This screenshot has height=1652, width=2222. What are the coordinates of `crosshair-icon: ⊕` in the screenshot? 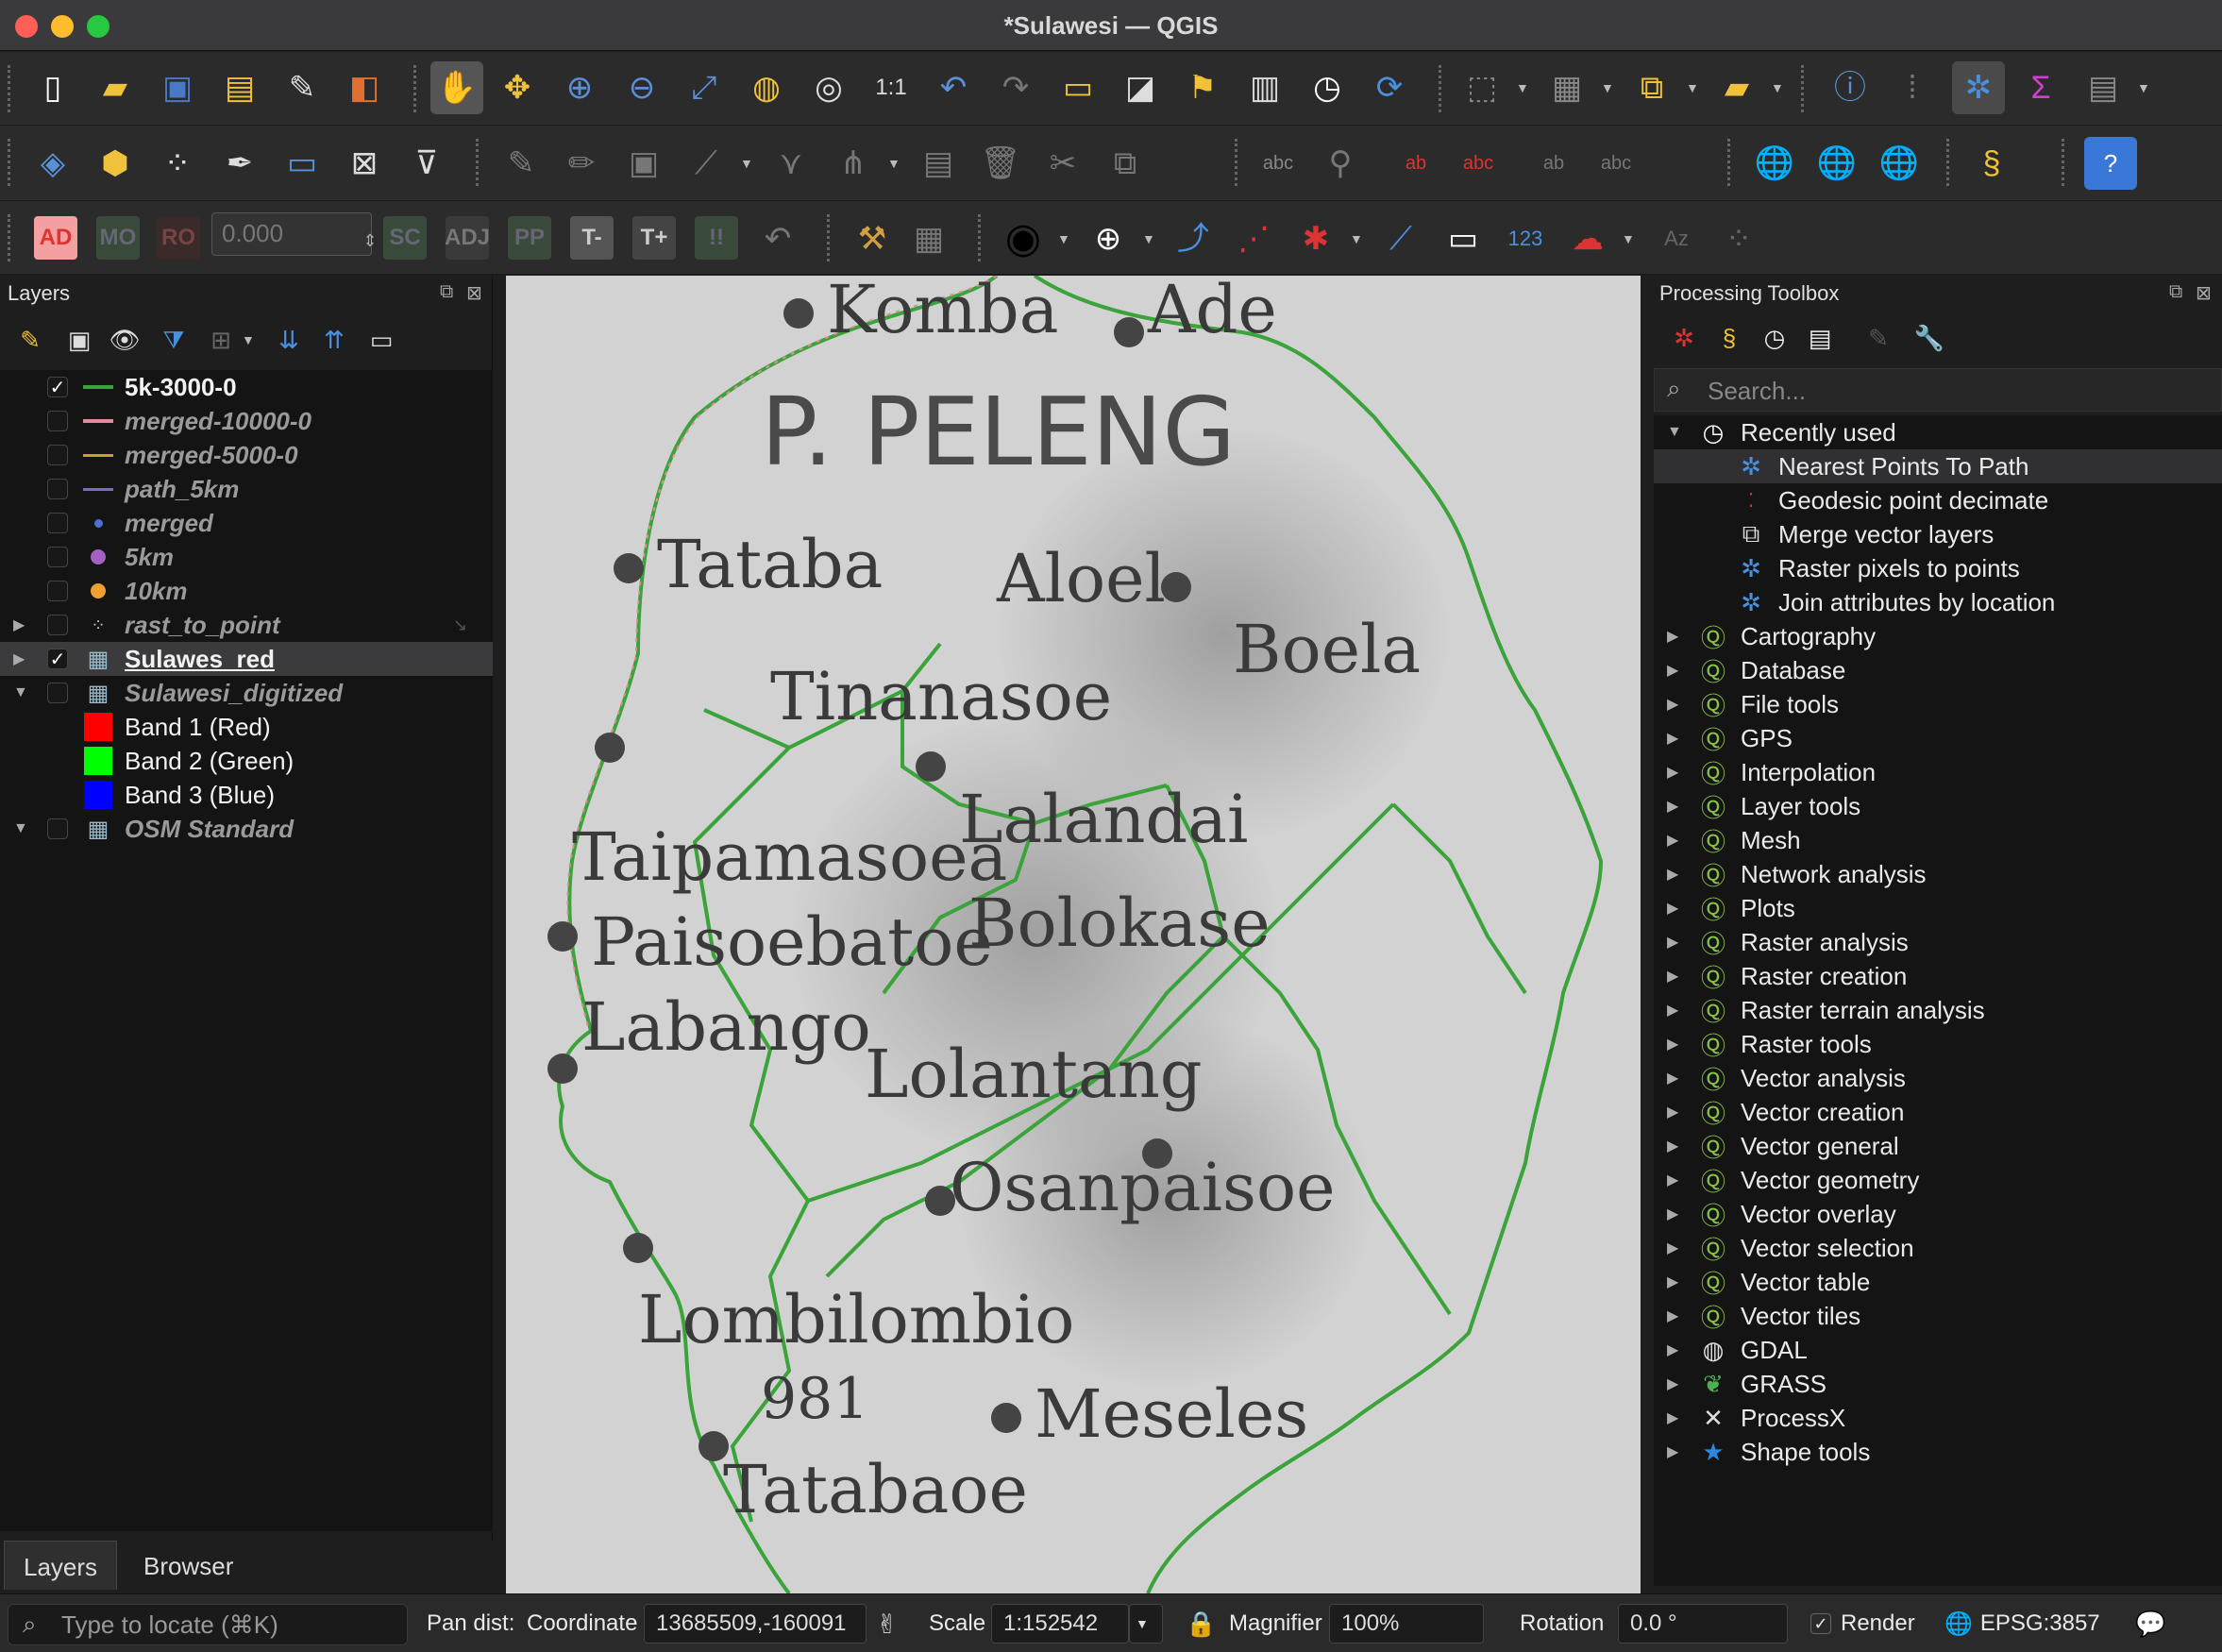 It's located at (1108, 238).